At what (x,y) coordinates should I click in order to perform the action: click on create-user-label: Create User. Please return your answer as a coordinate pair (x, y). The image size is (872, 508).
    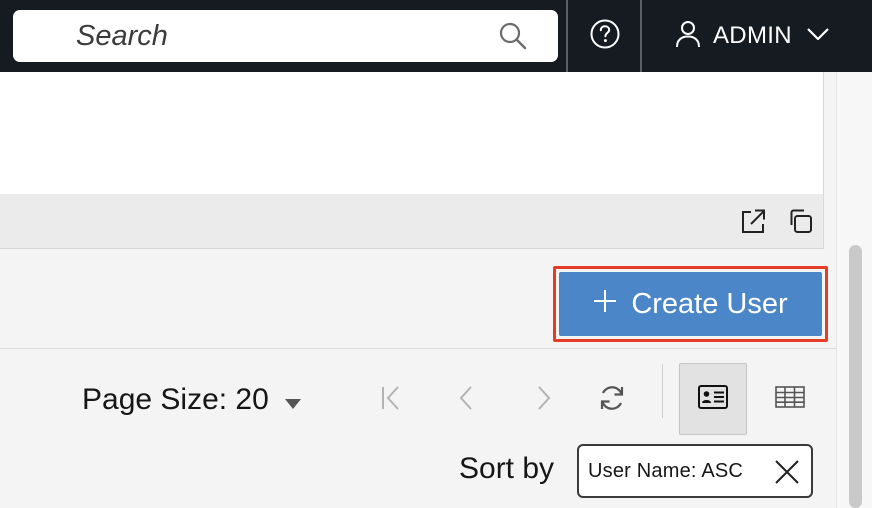
    Looking at the image, I should click on (709, 303).